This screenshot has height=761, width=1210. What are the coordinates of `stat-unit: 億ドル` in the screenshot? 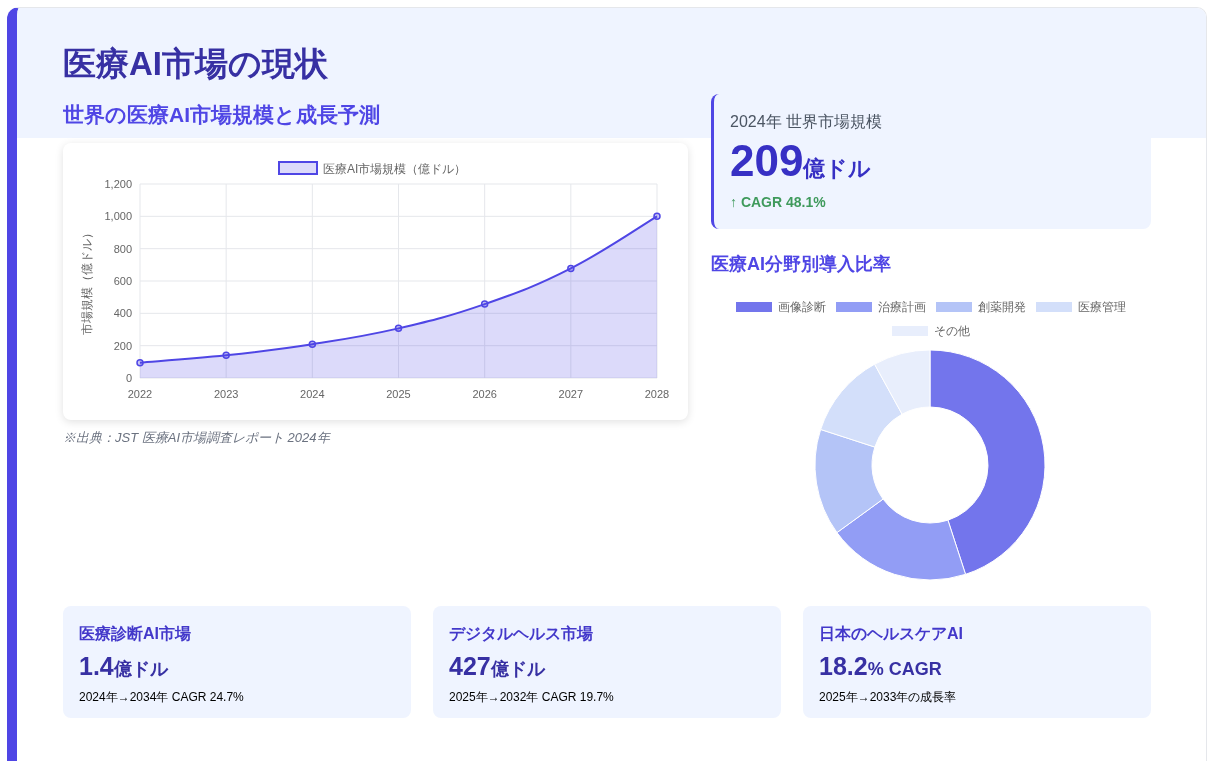 It's located at (837, 169).